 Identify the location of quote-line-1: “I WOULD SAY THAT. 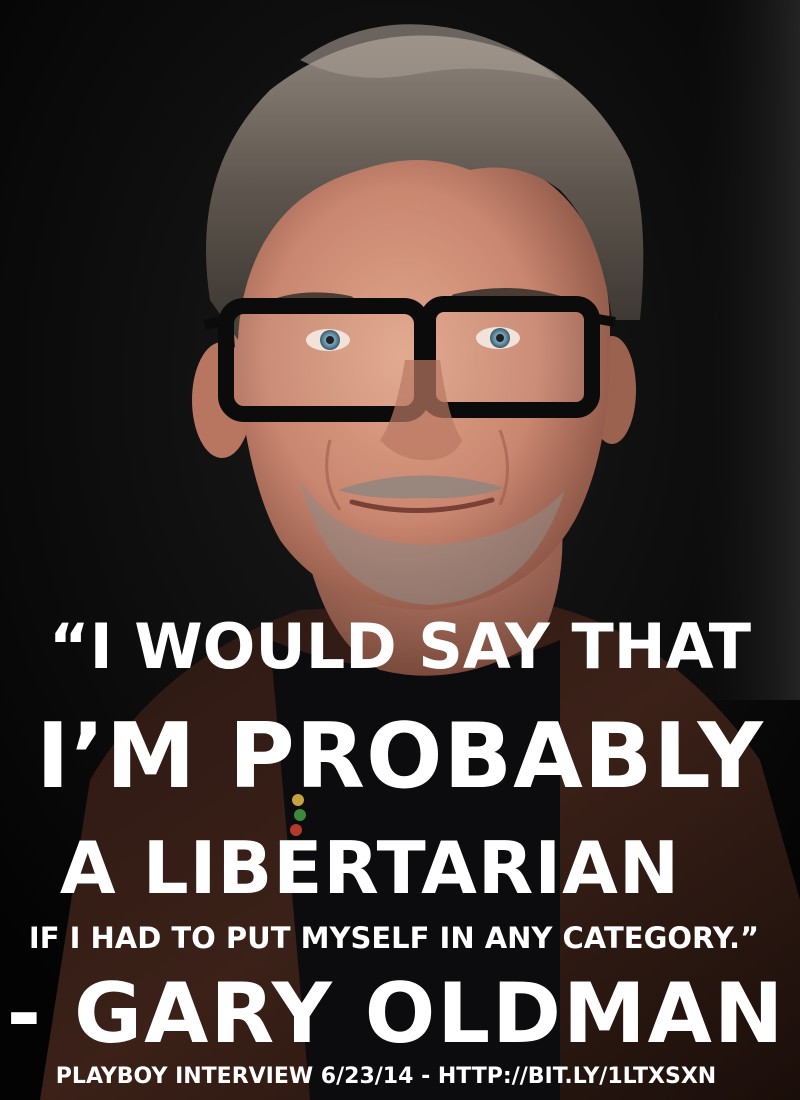
(400, 646).